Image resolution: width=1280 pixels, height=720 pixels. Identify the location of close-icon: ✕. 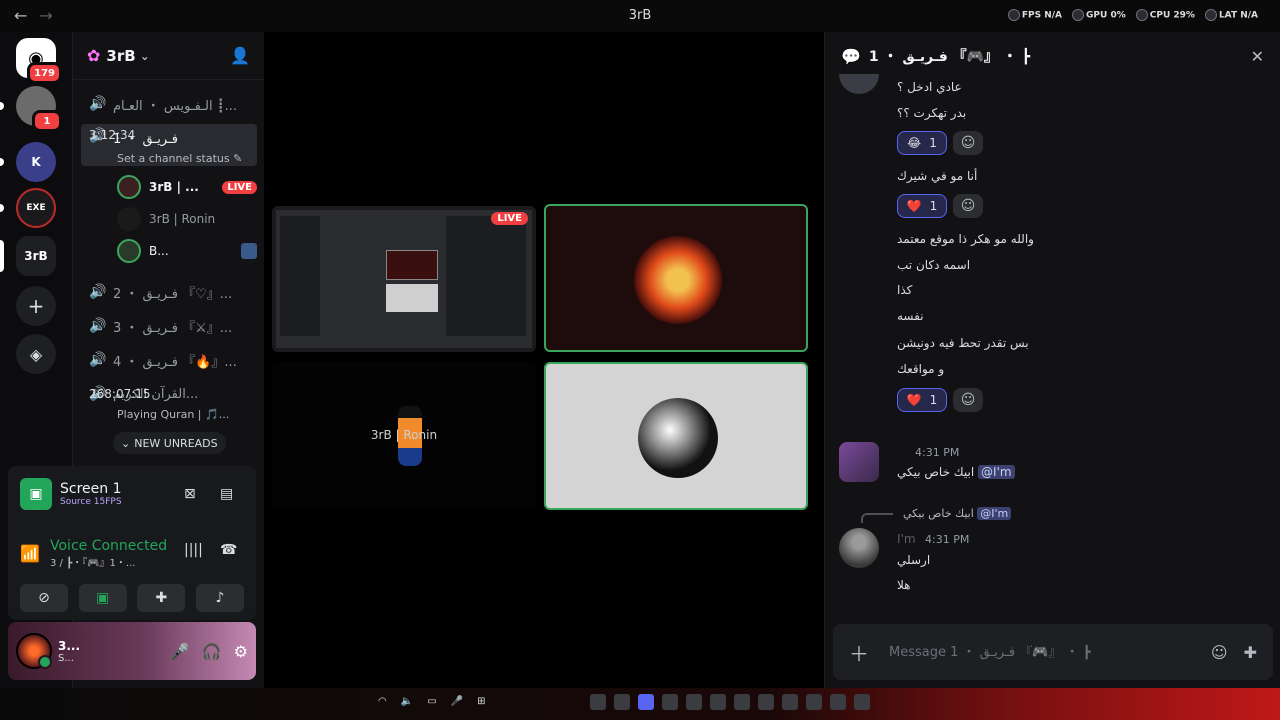
(1257, 56).